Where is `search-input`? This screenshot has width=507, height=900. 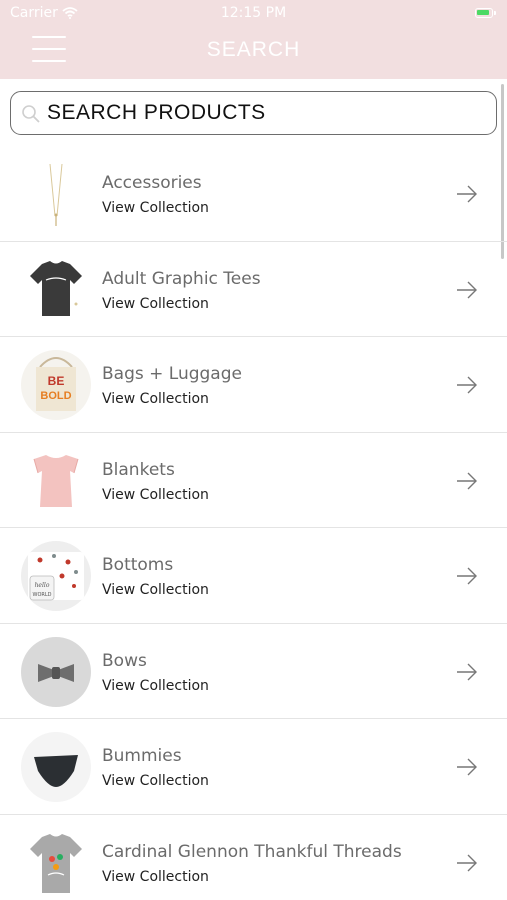
search-input is located at coordinates (267, 112).